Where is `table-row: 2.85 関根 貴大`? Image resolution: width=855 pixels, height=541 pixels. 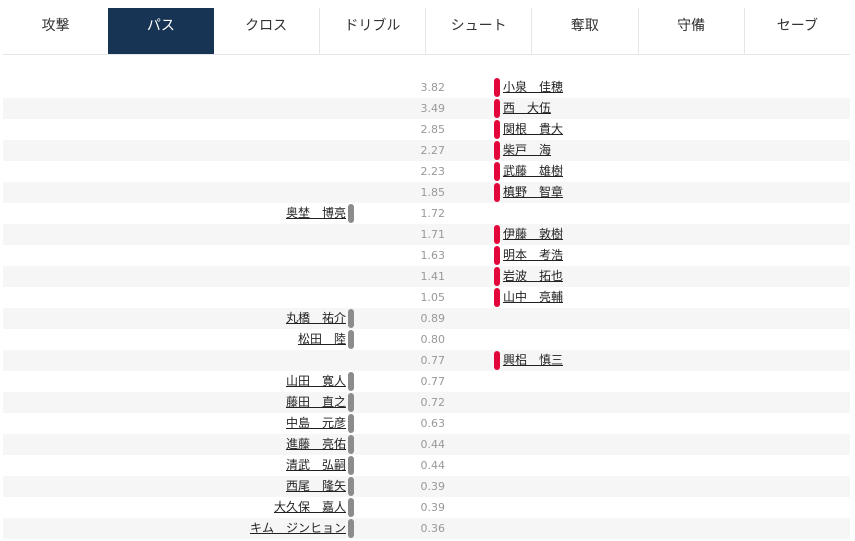
table-row: 2.85 関根 貴大 is located at coordinates (426, 129).